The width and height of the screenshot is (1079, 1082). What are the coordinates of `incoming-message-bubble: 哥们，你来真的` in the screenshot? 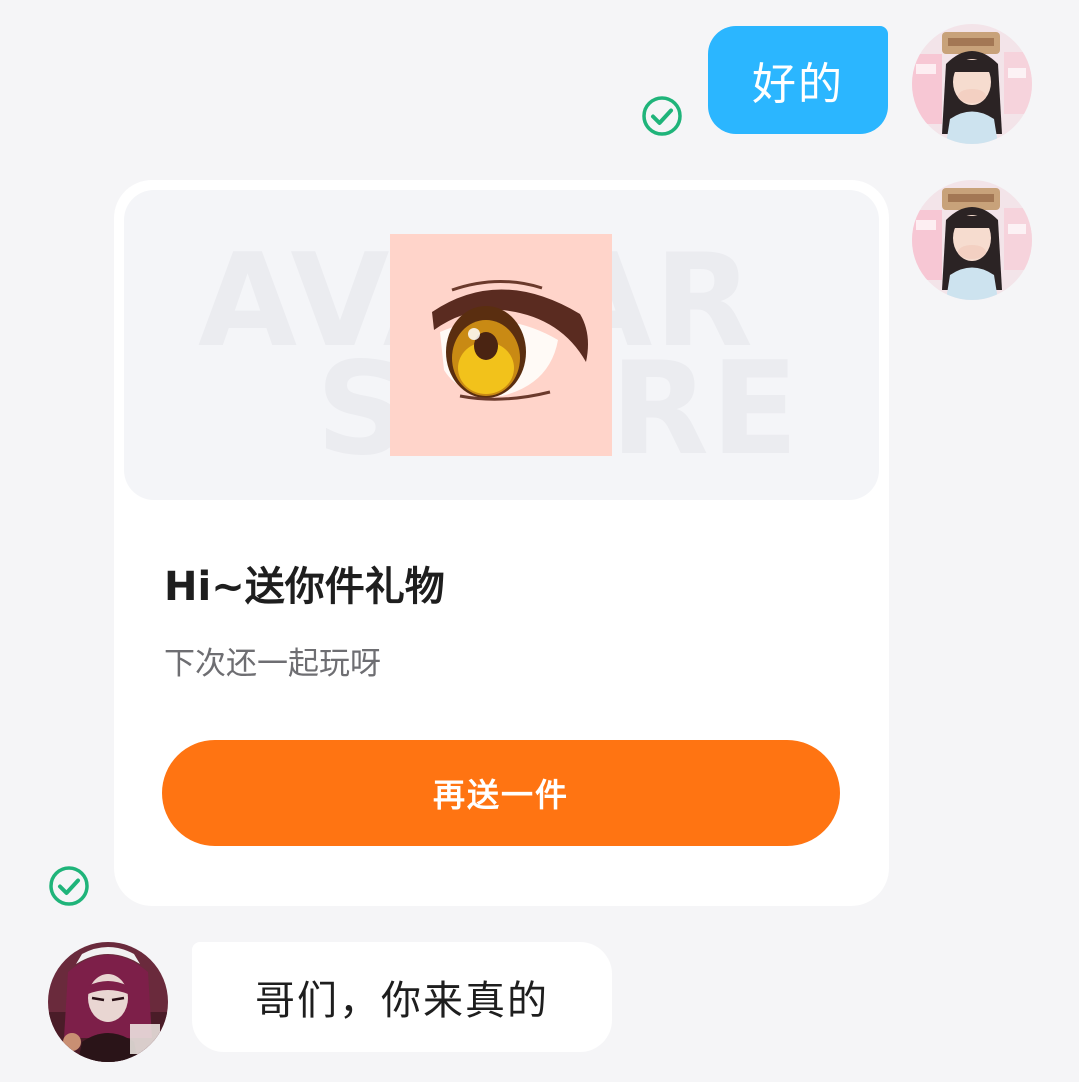 It's located at (402, 997).